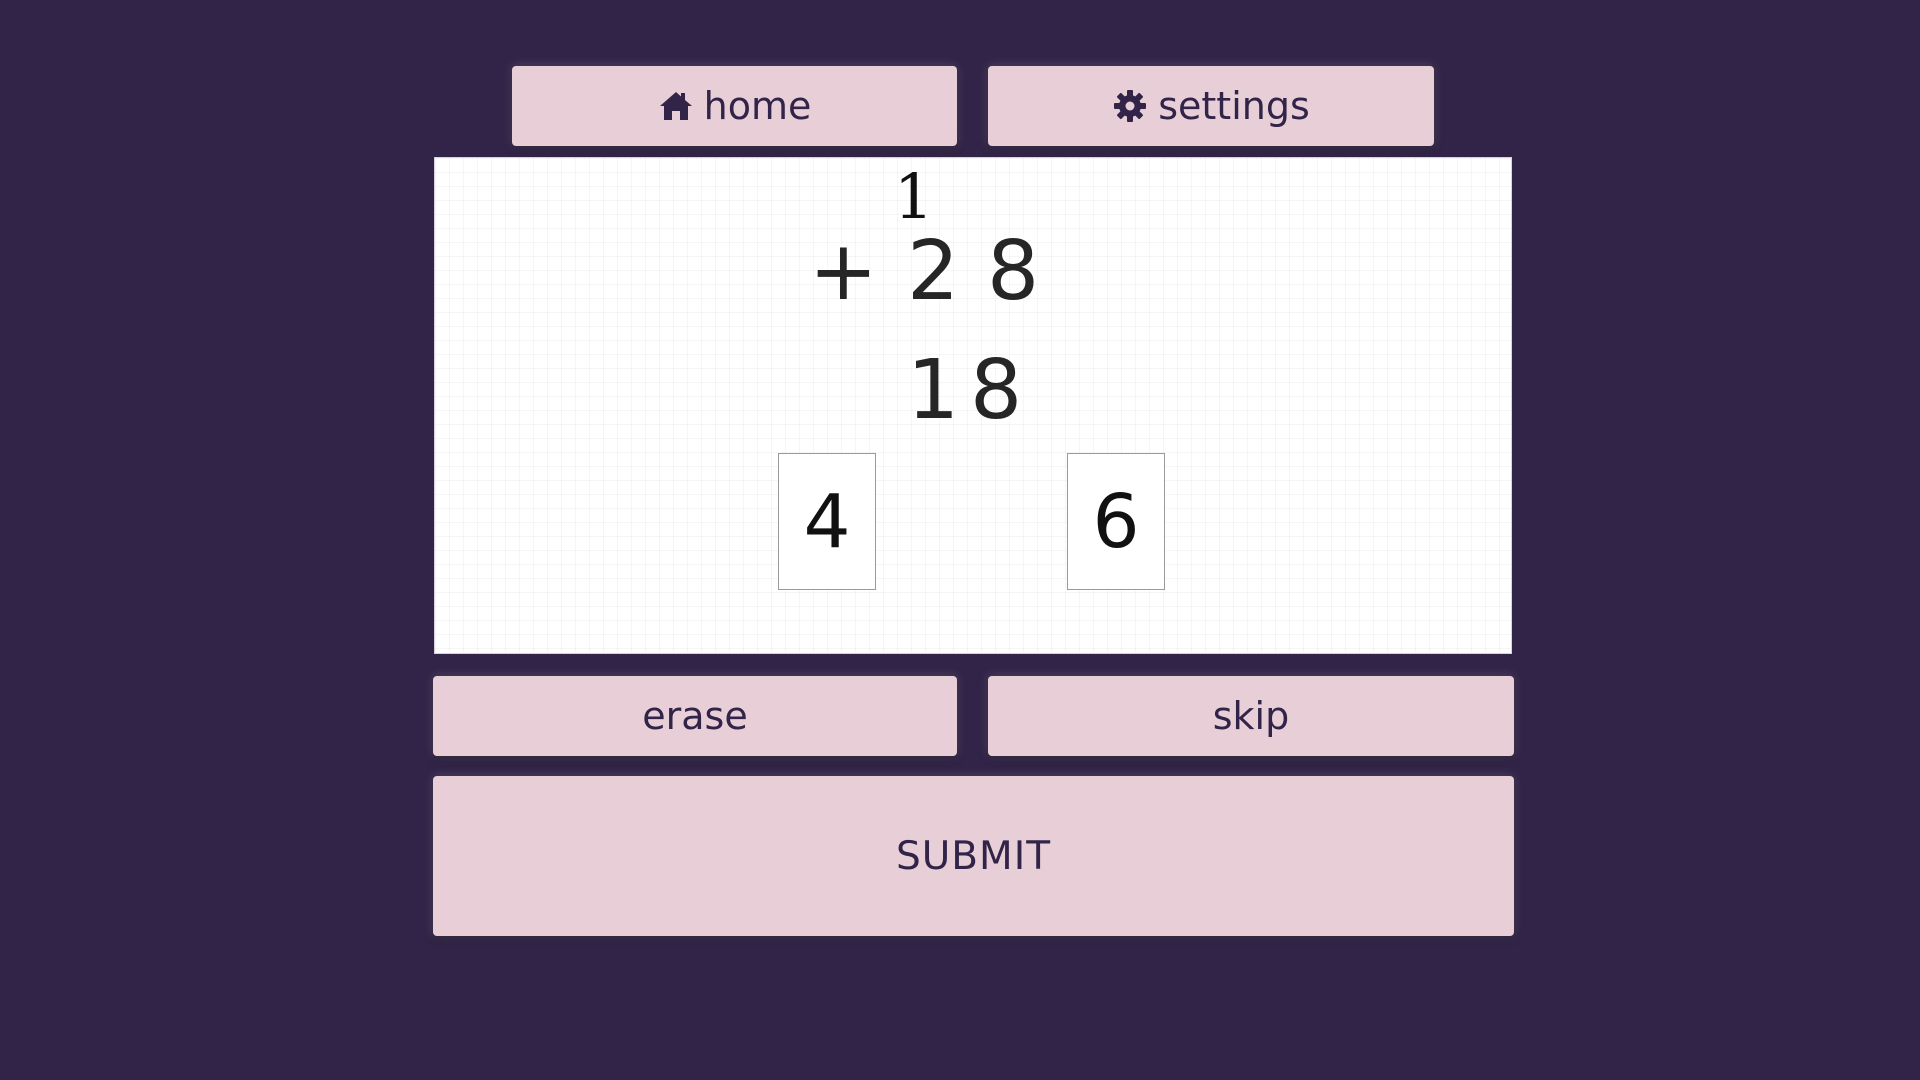  Describe the element at coordinates (757, 106) in the screenshot. I see `home-label: home` at that location.